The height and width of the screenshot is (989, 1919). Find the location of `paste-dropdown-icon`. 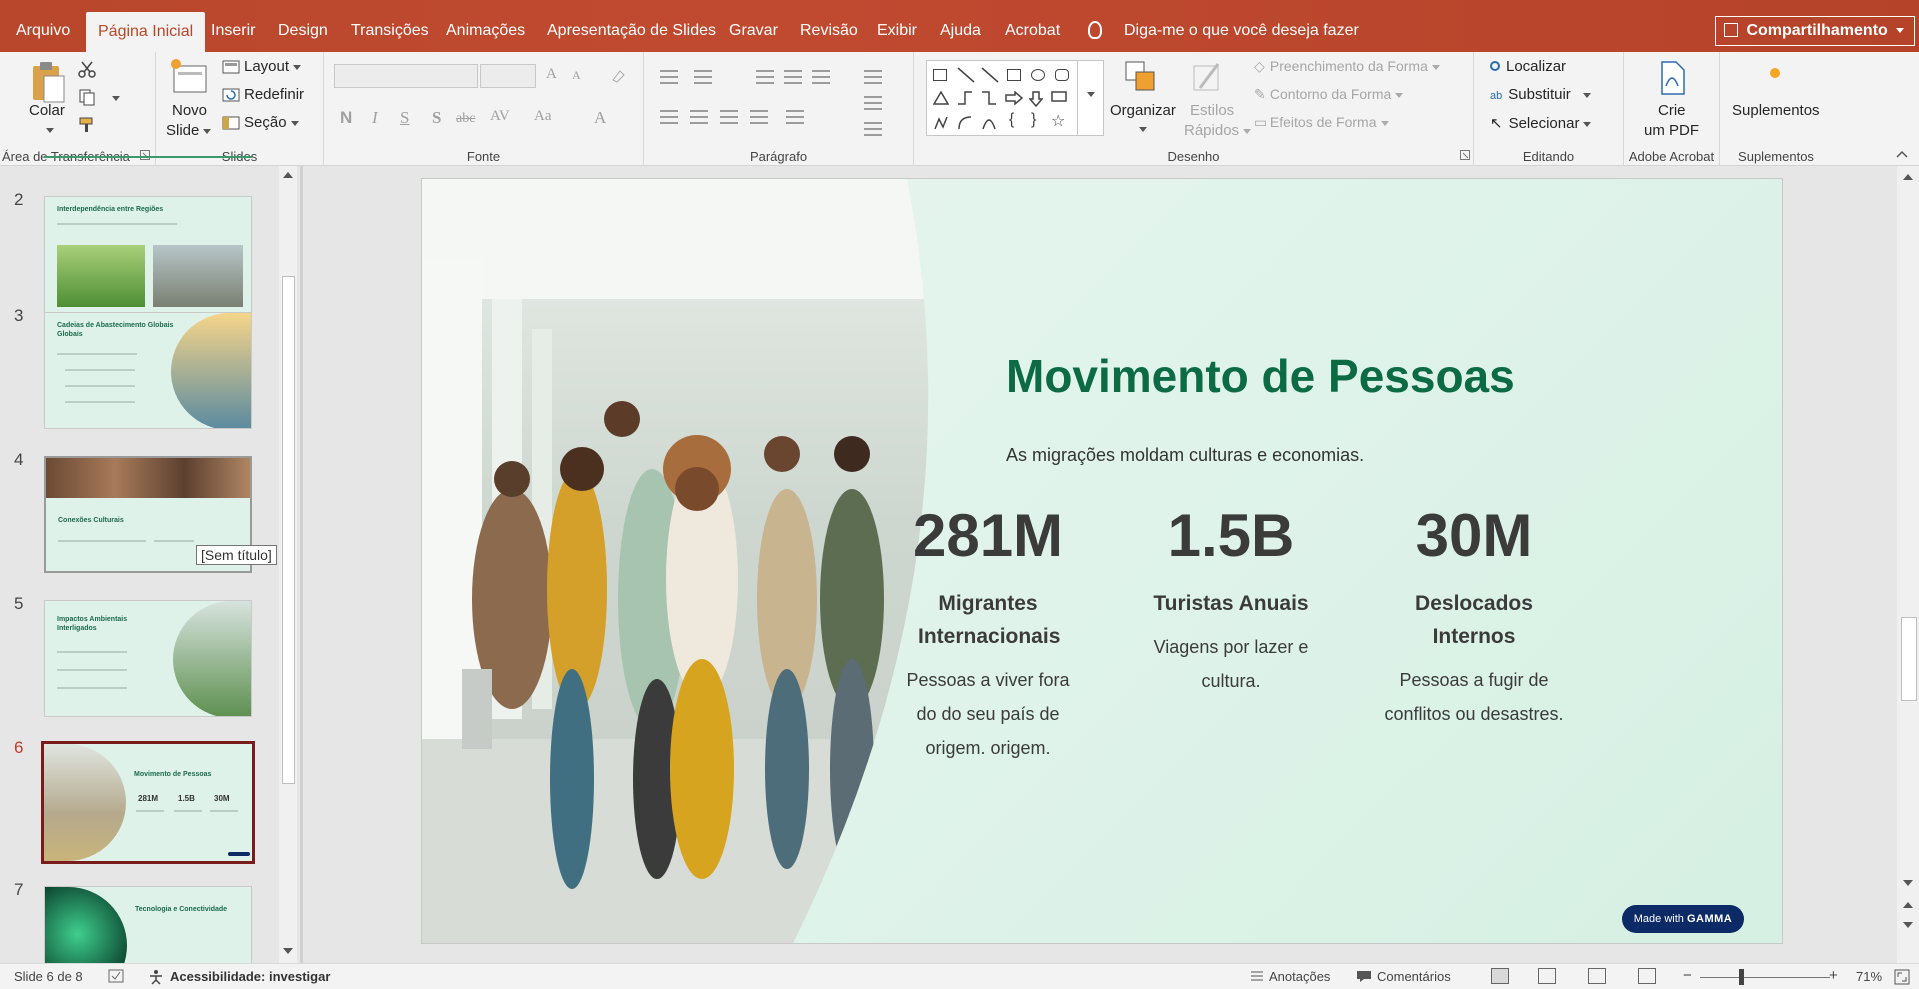

paste-dropdown-icon is located at coordinates (50, 130).